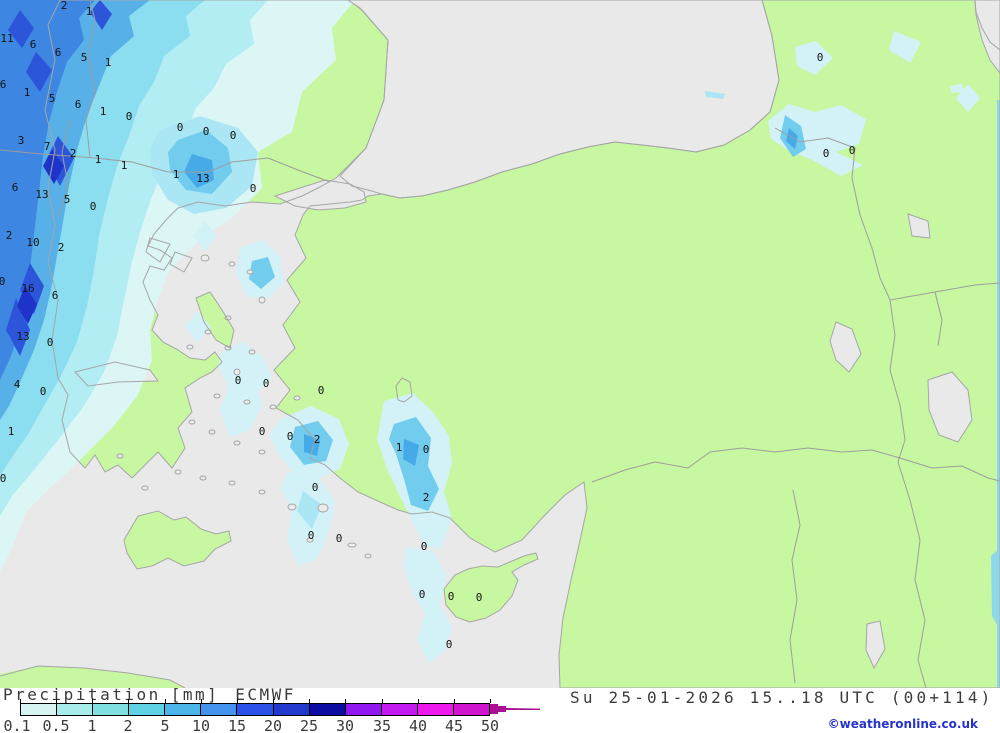  What do you see at coordinates (490, 725) in the screenshot?
I see `scale-label: 50` at bounding box center [490, 725].